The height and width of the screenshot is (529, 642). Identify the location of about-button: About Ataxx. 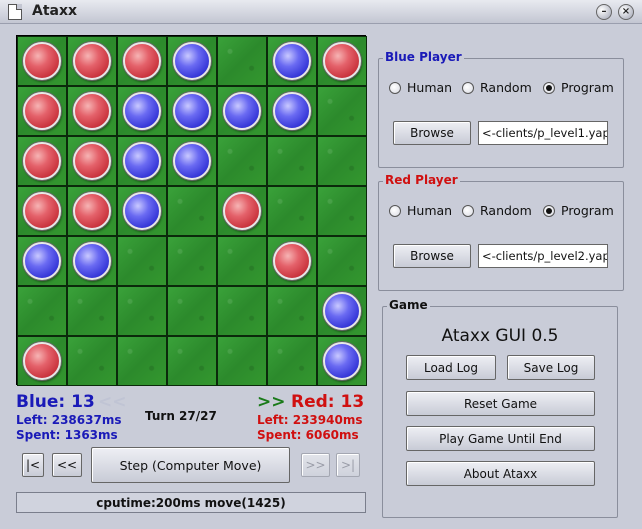
(500, 473).